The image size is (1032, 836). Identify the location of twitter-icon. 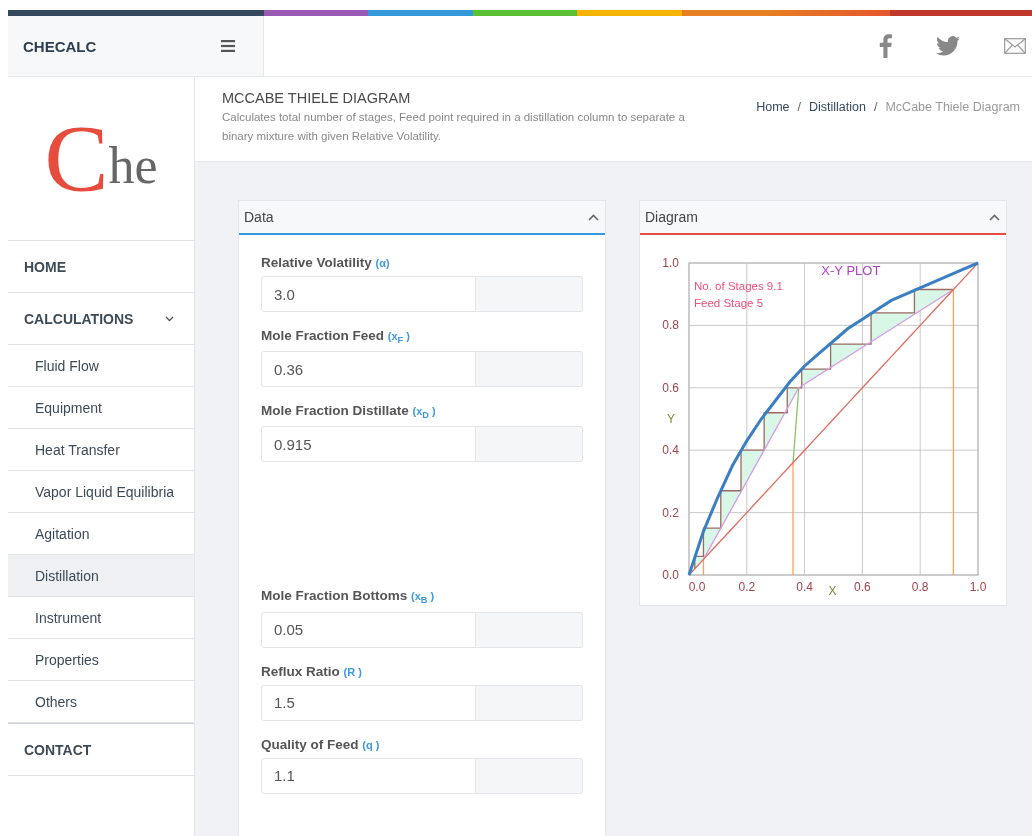
(948, 46).